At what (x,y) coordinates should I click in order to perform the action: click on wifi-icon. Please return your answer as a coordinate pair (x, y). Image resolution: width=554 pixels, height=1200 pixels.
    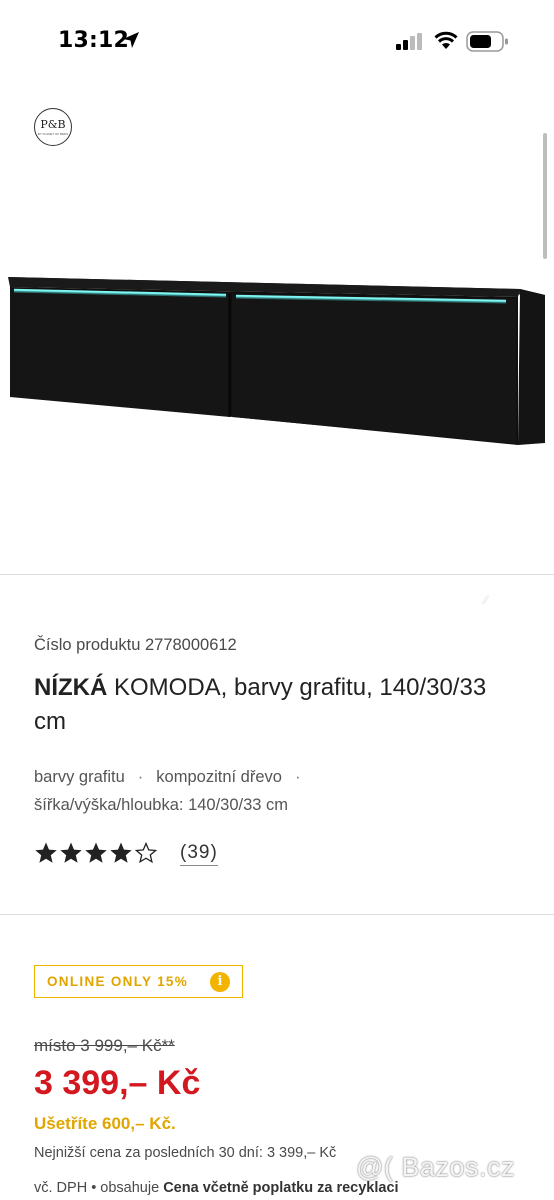
    Looking at the image, I should click on (446, 40).